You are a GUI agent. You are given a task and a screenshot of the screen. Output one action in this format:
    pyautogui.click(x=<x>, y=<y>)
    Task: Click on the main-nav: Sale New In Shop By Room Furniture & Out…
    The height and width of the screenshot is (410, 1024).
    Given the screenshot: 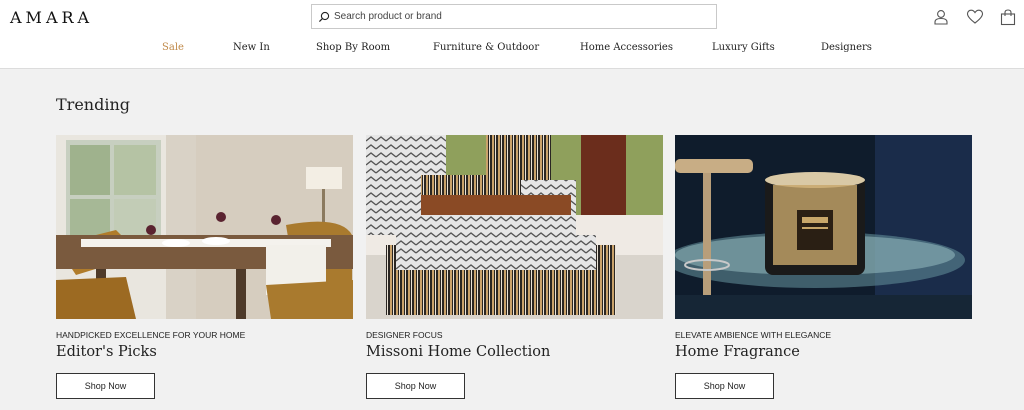 What is the action you would take?
    pyautogui.click(x=512, y=49)
    